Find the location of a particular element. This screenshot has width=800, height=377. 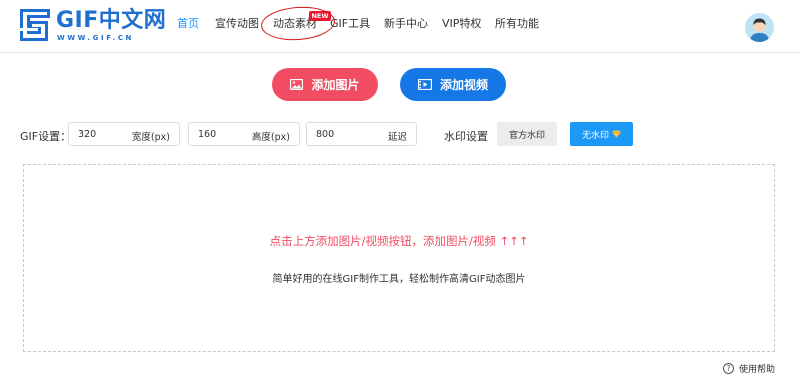

height-field: 160 高度(px) is located at coordinates (244, 134).